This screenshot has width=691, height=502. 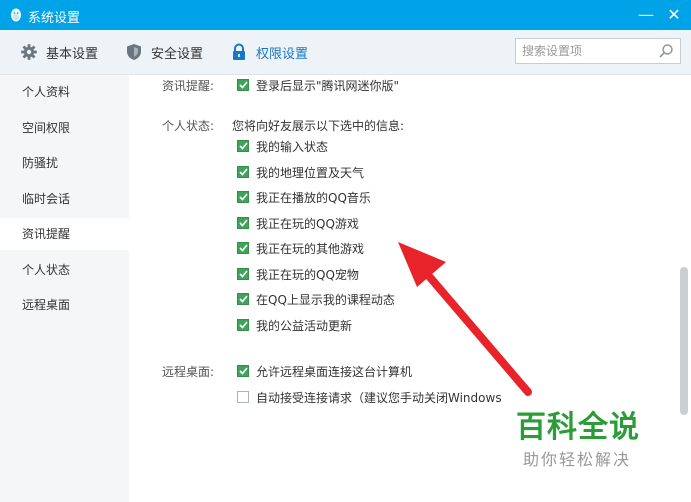 What do you see at coordinates (64, 305) in the screenshot?
I see `sidebar-item-remote-desktop: 远程桌面` at bounding box center [64, 305].